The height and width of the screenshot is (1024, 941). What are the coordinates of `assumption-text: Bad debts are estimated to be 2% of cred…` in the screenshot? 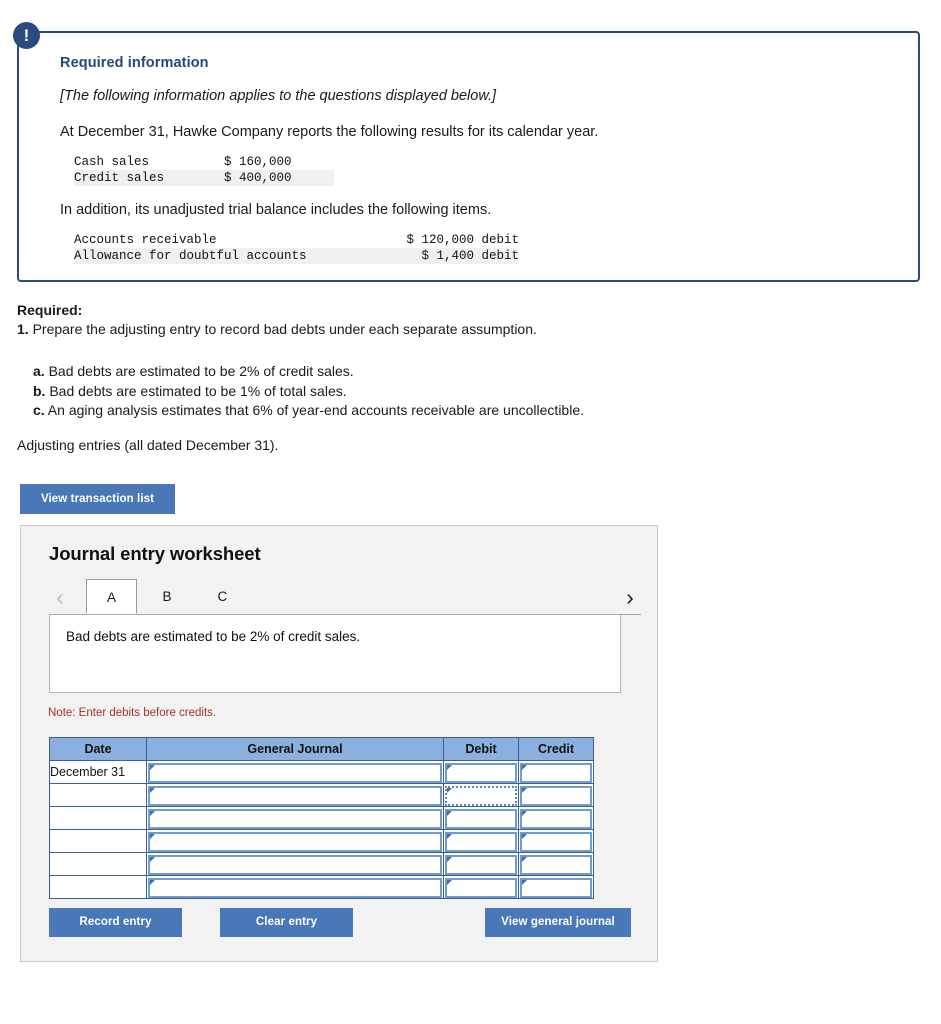 It's located at (199, 371).